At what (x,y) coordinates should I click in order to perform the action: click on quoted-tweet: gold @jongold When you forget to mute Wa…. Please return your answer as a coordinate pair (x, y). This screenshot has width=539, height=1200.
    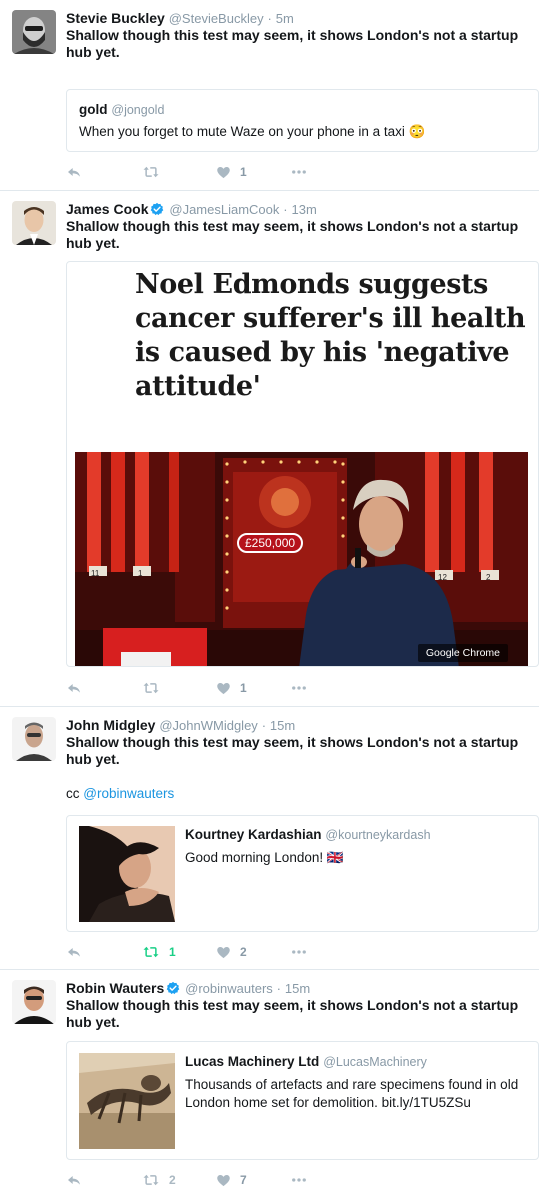
    Looking at the image, I should click on (302, 120).